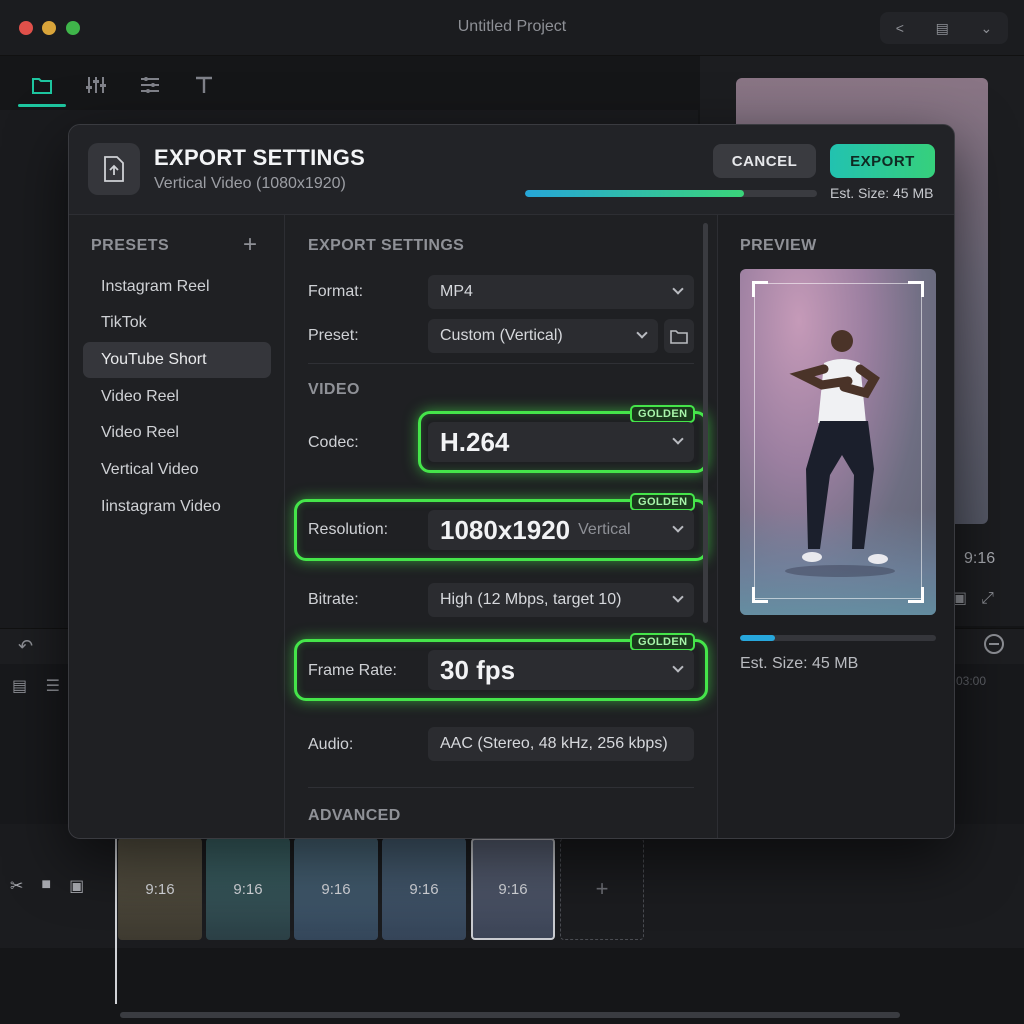 The height and width of the screenshot is (1024, 1024). I want to click on frame-rate-value: 30 fps, so click(478, 669).